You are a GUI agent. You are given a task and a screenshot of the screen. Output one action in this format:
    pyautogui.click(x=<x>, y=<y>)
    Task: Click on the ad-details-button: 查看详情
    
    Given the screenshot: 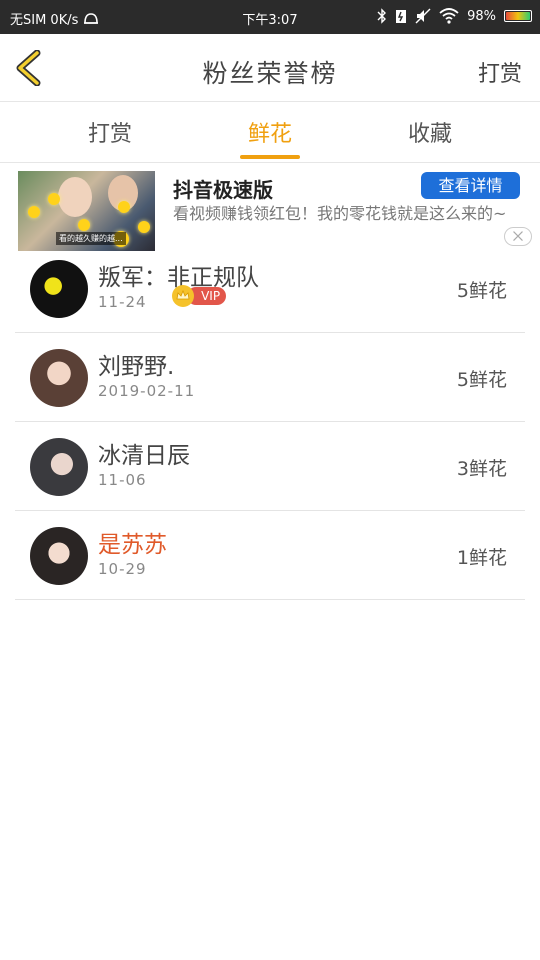 What is the action you would take?
    pyautogui.click(x=470, y=185)
    